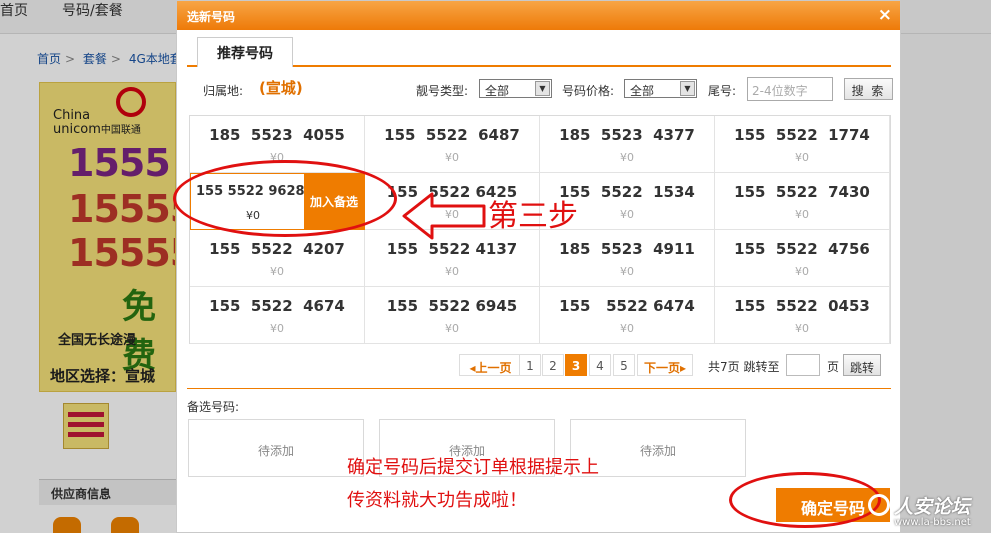  What do you see at coordinates (624, 365) in the screenshot?
I see `page-button-5: 5` at bounding box center [624, 365].